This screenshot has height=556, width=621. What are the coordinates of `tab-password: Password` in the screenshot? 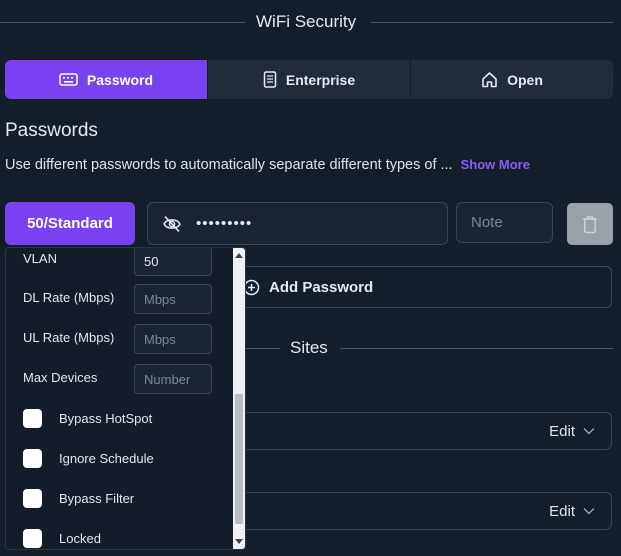 It's located at (106, 79).